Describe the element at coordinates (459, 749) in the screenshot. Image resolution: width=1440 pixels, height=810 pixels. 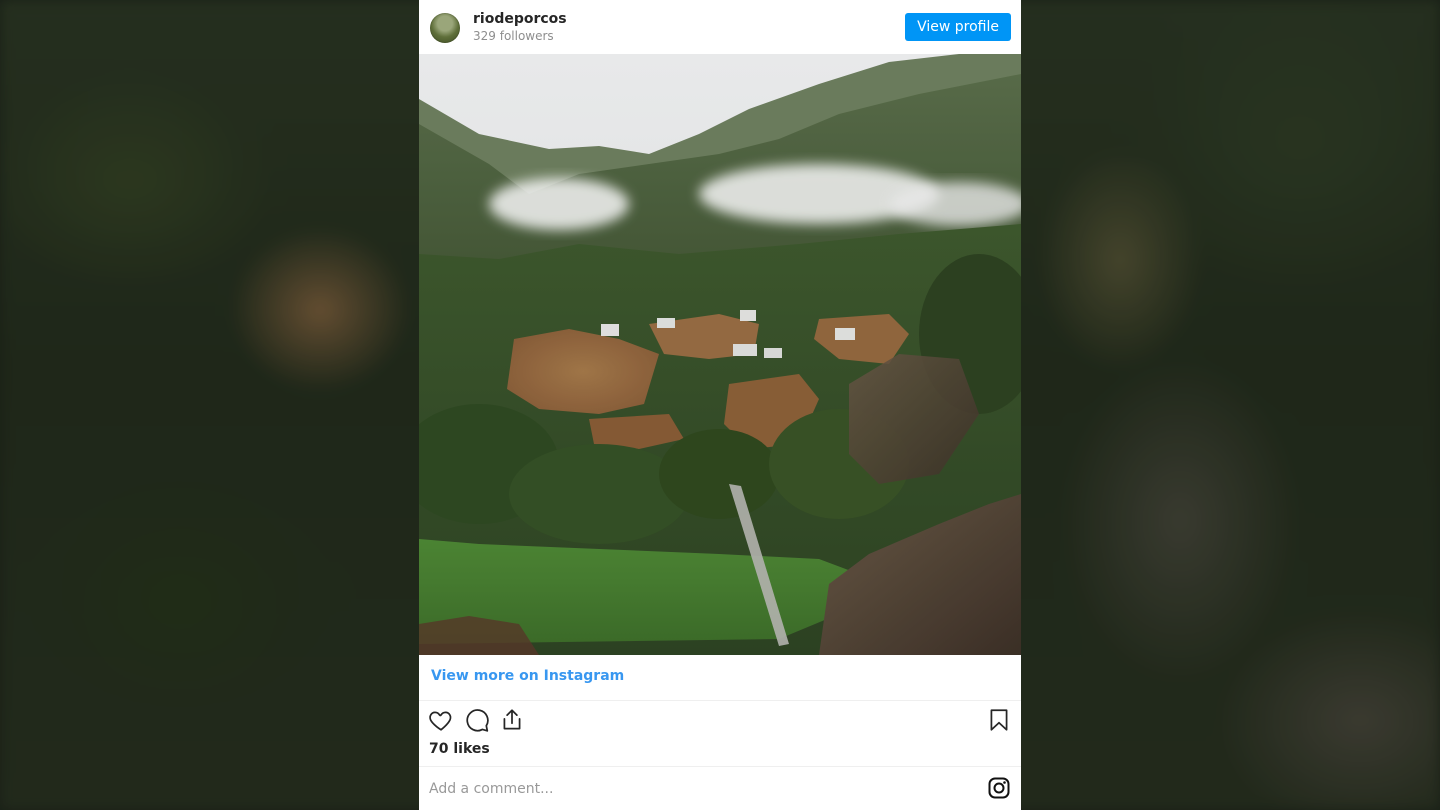
I see `like-count: 70 likes` at that location.